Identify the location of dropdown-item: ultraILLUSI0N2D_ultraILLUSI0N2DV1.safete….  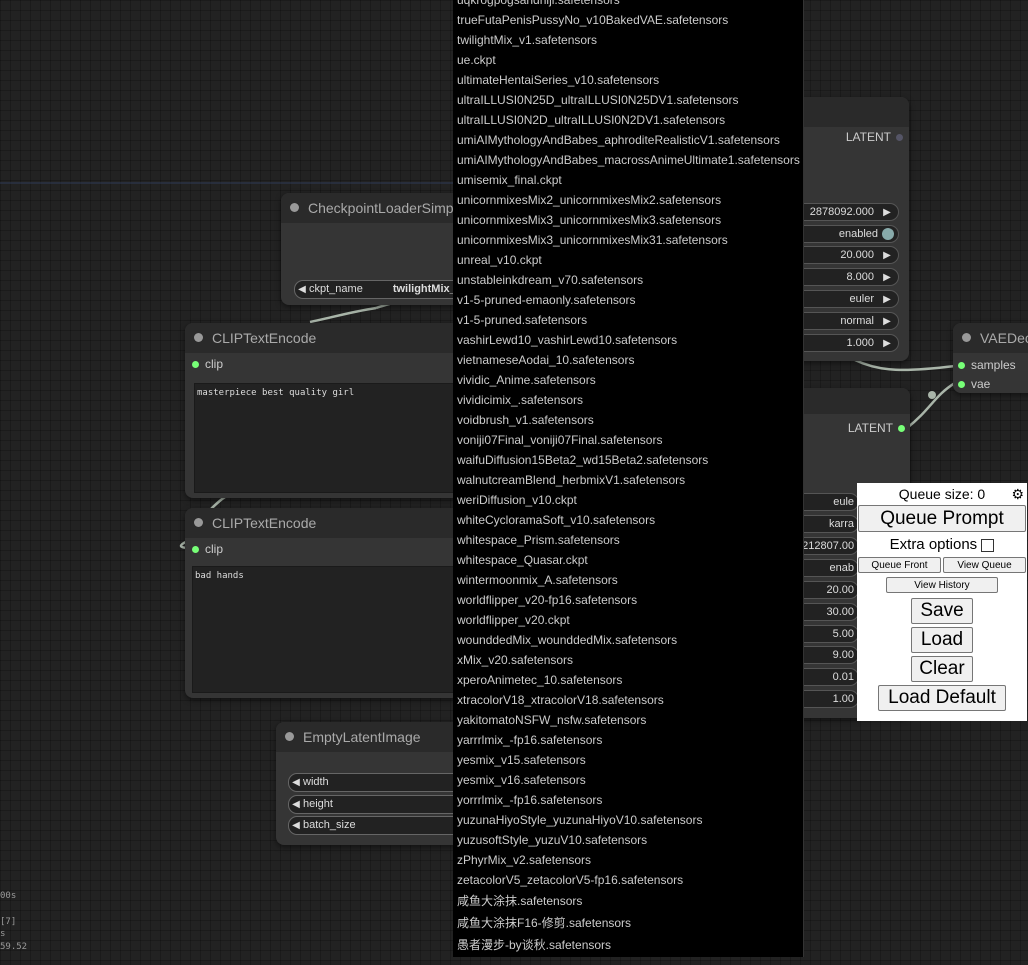
(628, 120).